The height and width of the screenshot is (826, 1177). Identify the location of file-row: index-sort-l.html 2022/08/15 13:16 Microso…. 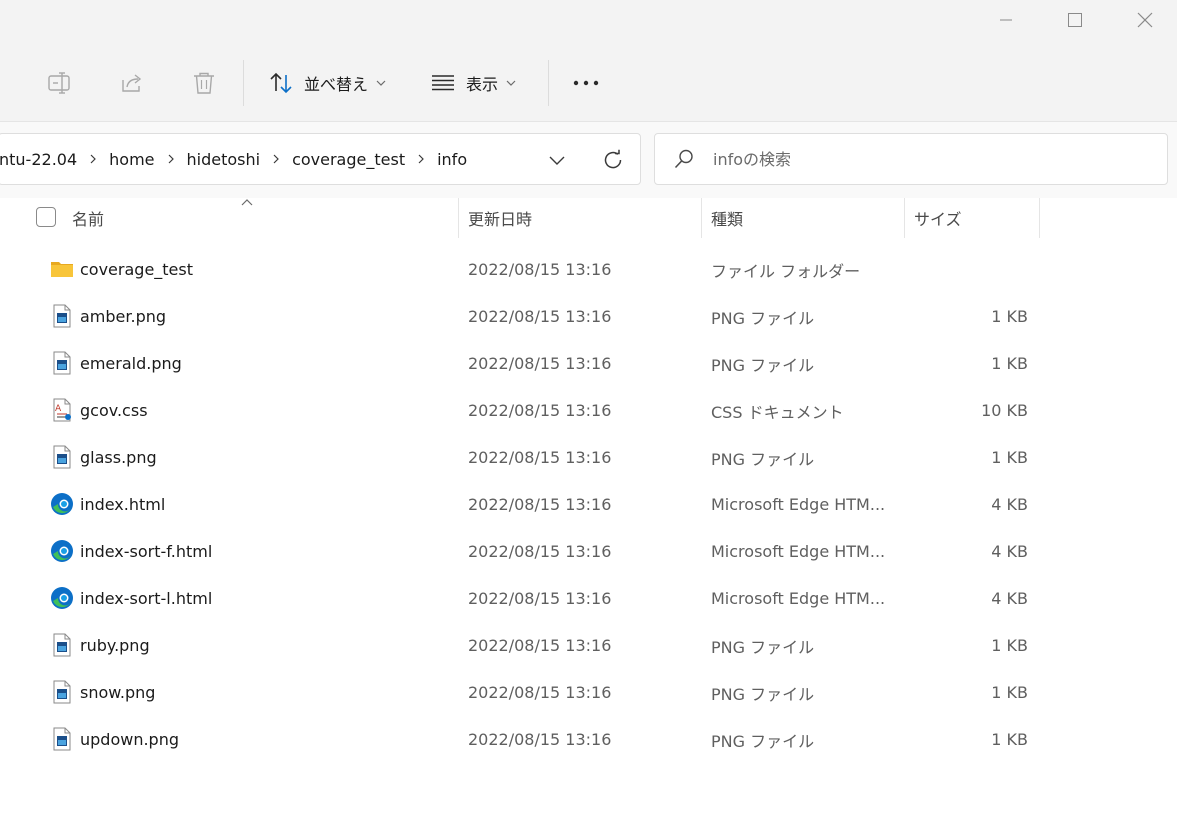
(588, 598).